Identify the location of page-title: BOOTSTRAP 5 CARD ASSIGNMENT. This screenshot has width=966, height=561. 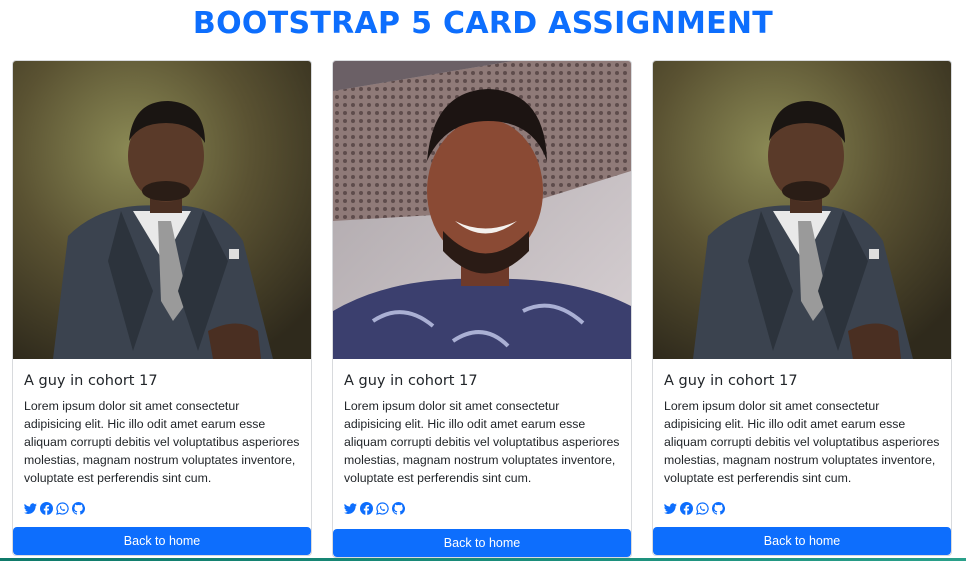
(483, 23).